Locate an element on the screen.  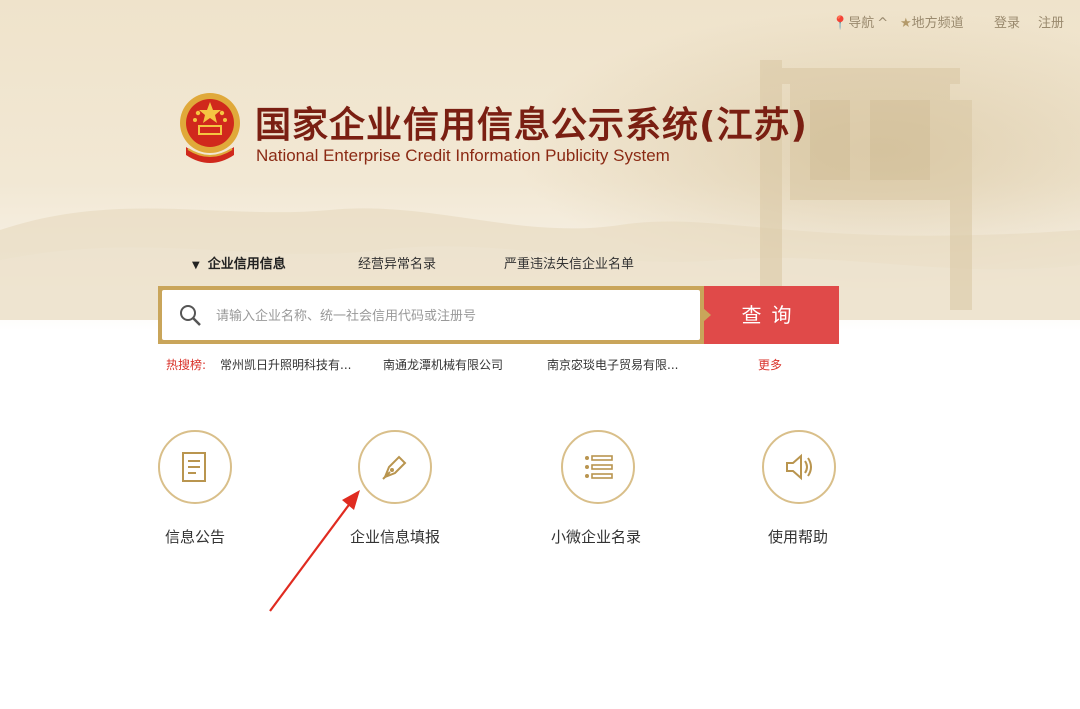
feature-label: 信息公告 is located at coordinates (195, 537).